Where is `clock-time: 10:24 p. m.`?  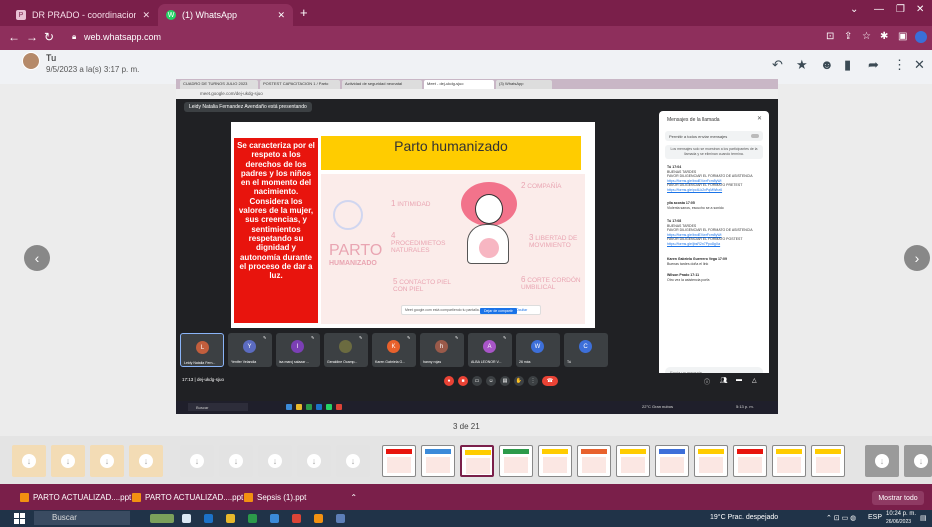 clock-time: 10:24 p. m. is located at coordinates (901, 514).